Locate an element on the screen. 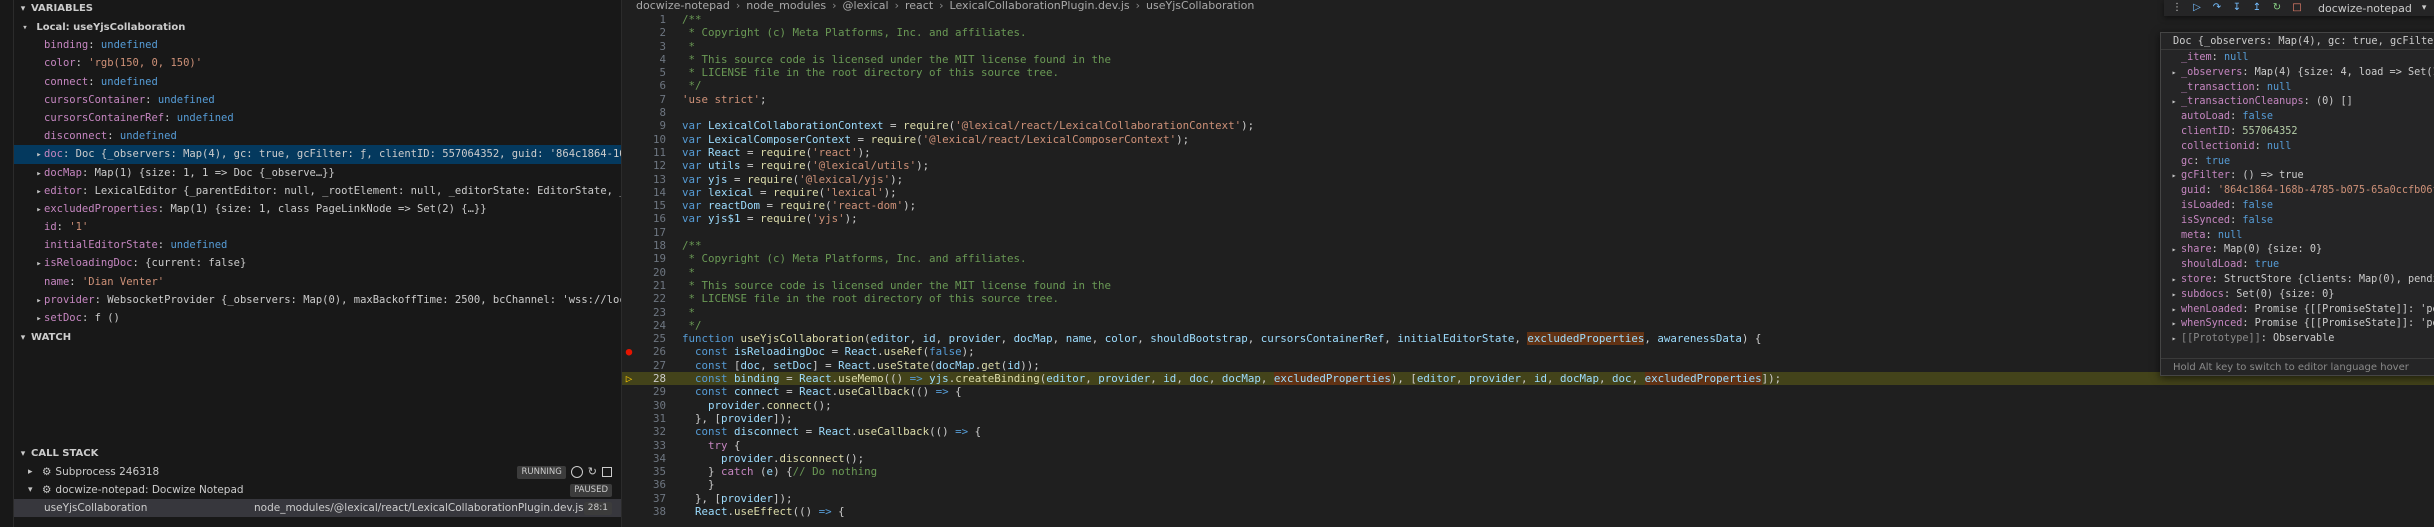 The width and height of the screenshot is (2434, 527). chevron-down-icon: ▾ is located at coordinates (2424, 8).